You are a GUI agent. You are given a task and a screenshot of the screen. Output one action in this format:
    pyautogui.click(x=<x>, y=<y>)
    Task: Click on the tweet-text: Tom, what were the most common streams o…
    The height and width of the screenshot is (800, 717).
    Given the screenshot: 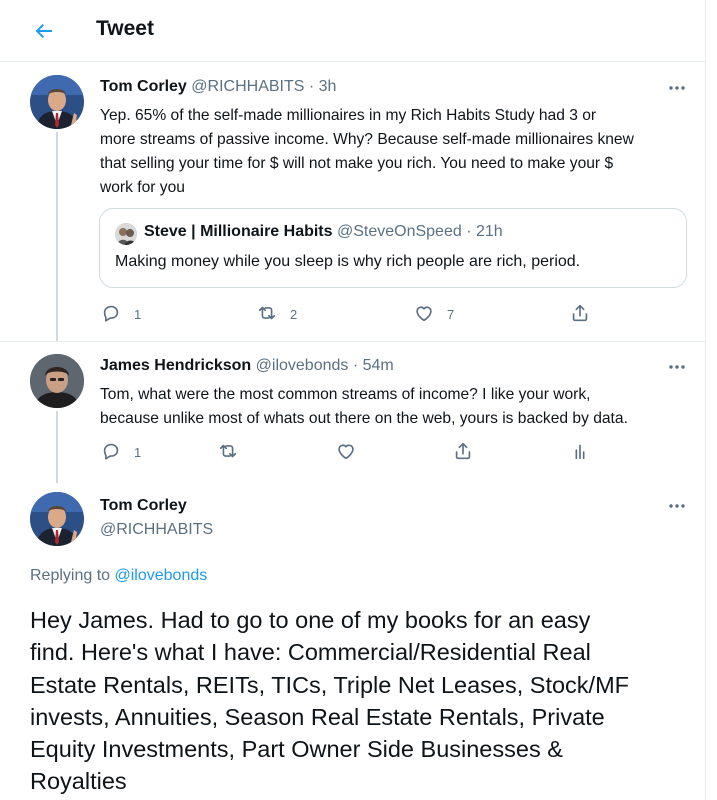 What is the action you would take?
    pyautogui.click(x=364, y=407)
    